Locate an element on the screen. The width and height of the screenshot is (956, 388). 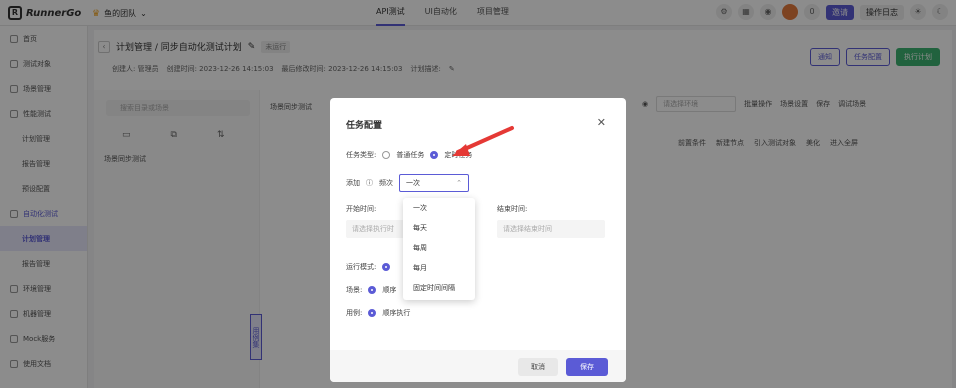
close-icon: ✕ is located at coordinates (601, 122).